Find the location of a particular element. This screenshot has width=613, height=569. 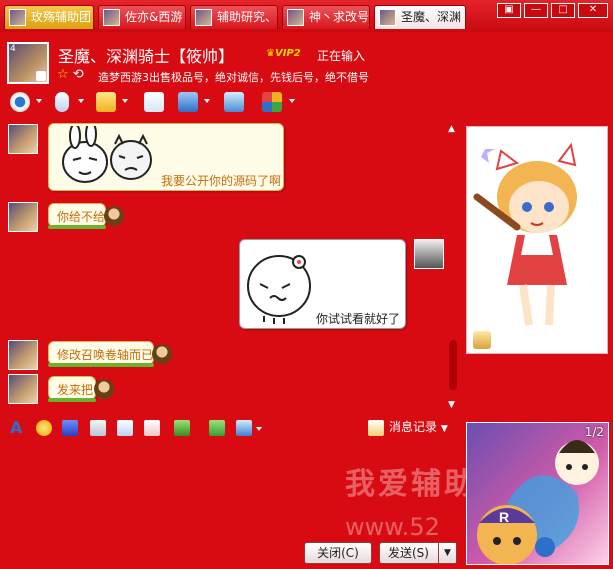

message-history-label: 消息记录 is located at coordinates (413, 427).